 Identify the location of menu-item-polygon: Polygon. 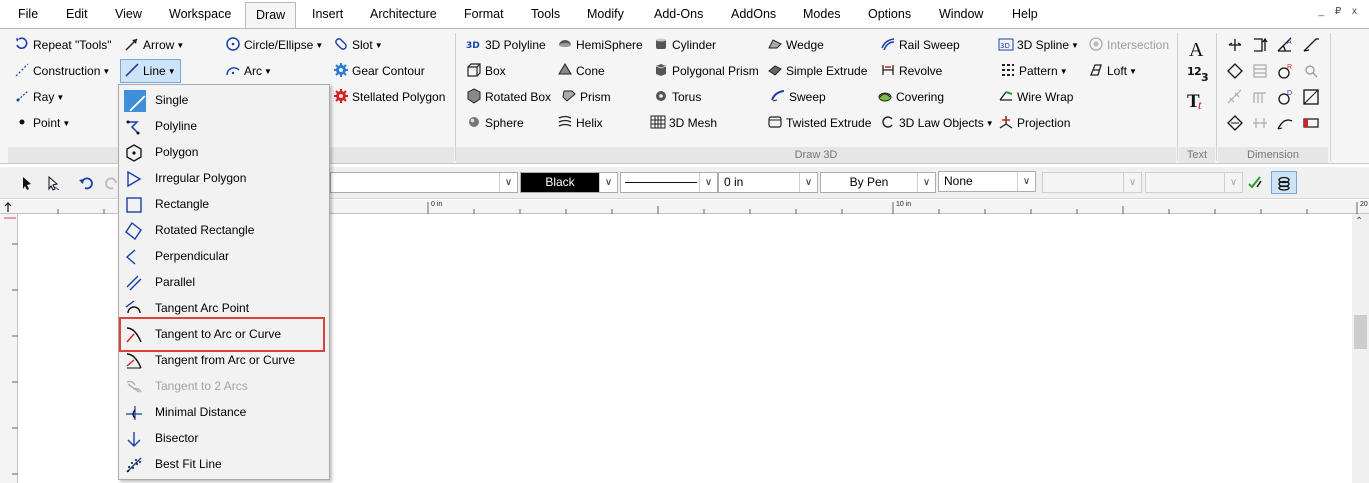
(224, 152).